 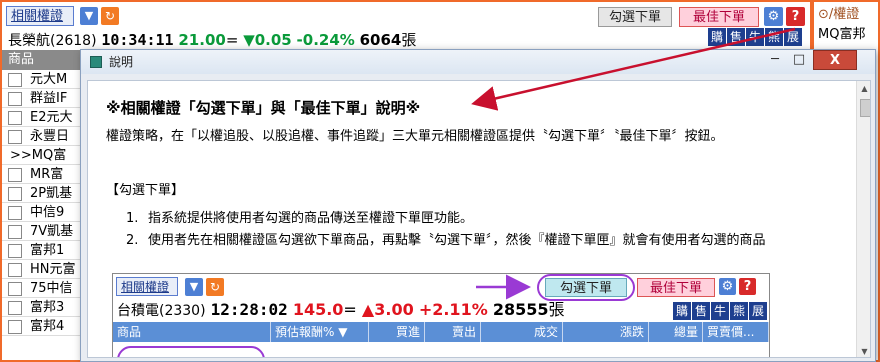 I want to click on red-arrow, so click(x=633, y=69).